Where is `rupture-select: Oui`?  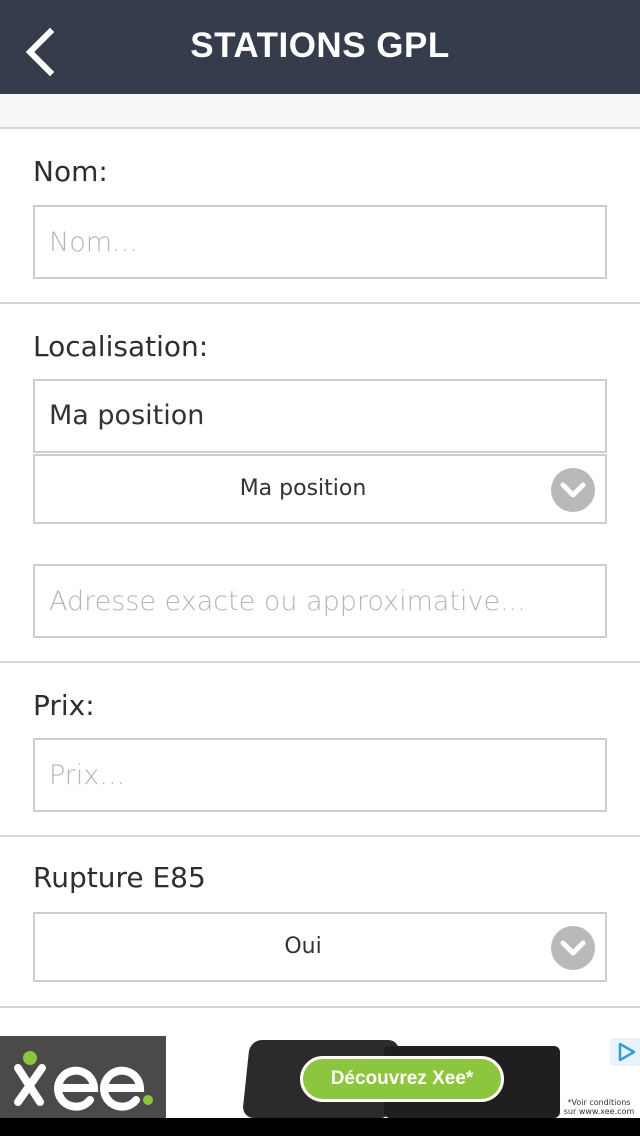 rupture-select: Oui is located at coordinates (320, 947).